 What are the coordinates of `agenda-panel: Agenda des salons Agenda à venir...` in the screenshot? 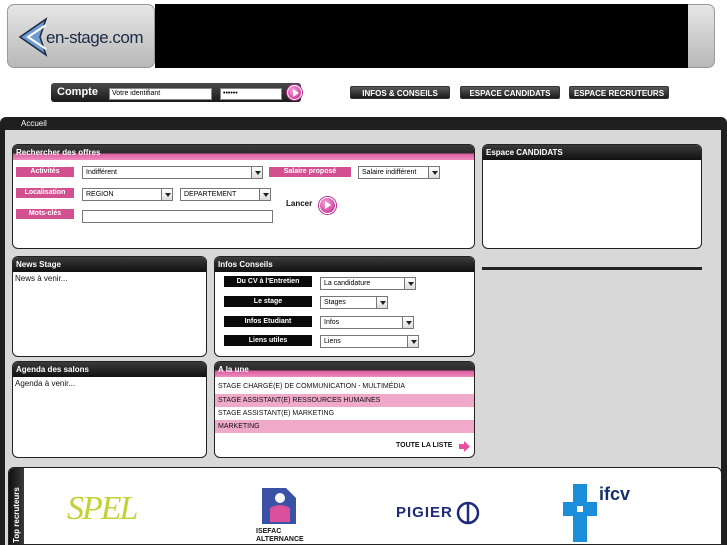 It's located at (109, 409).